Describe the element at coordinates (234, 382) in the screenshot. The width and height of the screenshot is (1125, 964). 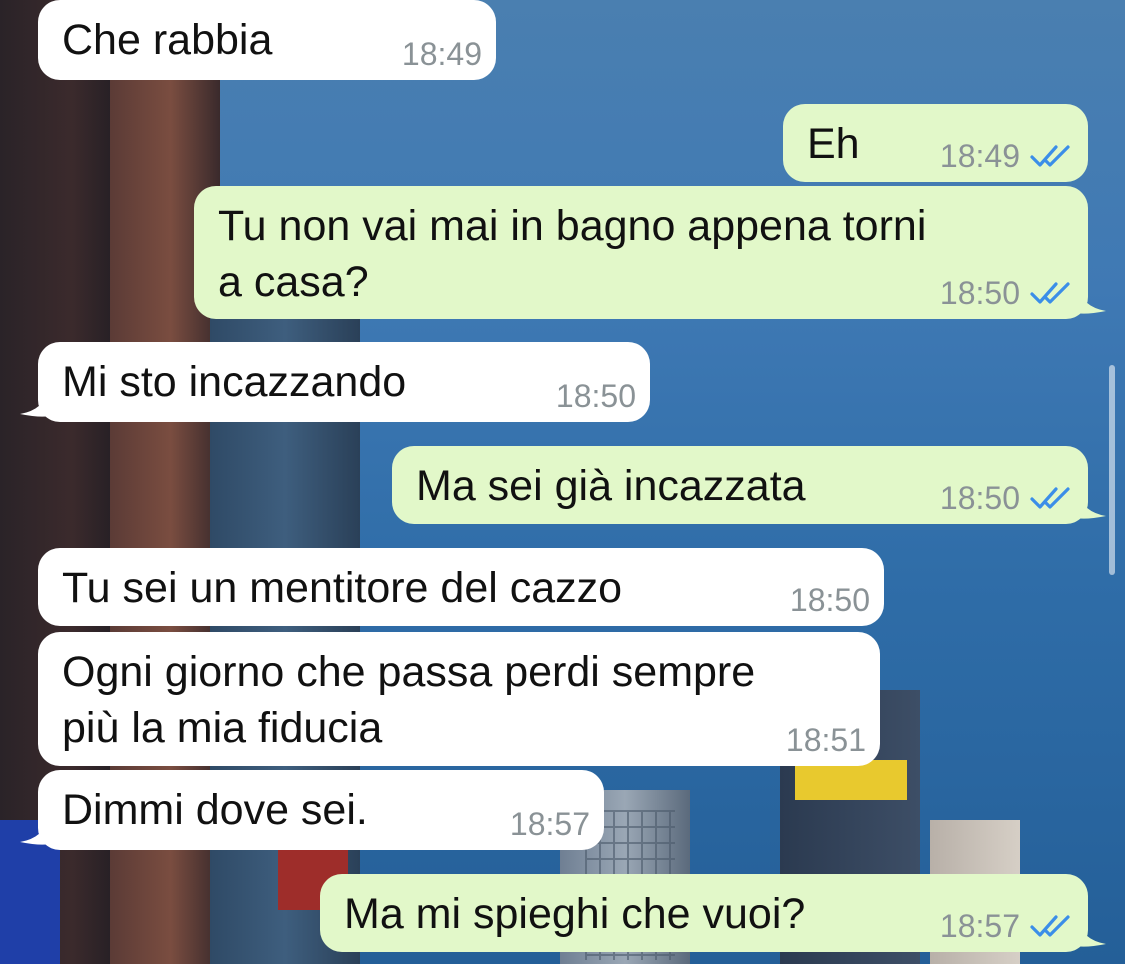
I see `message-text: Mi sto incazzando` at that location.